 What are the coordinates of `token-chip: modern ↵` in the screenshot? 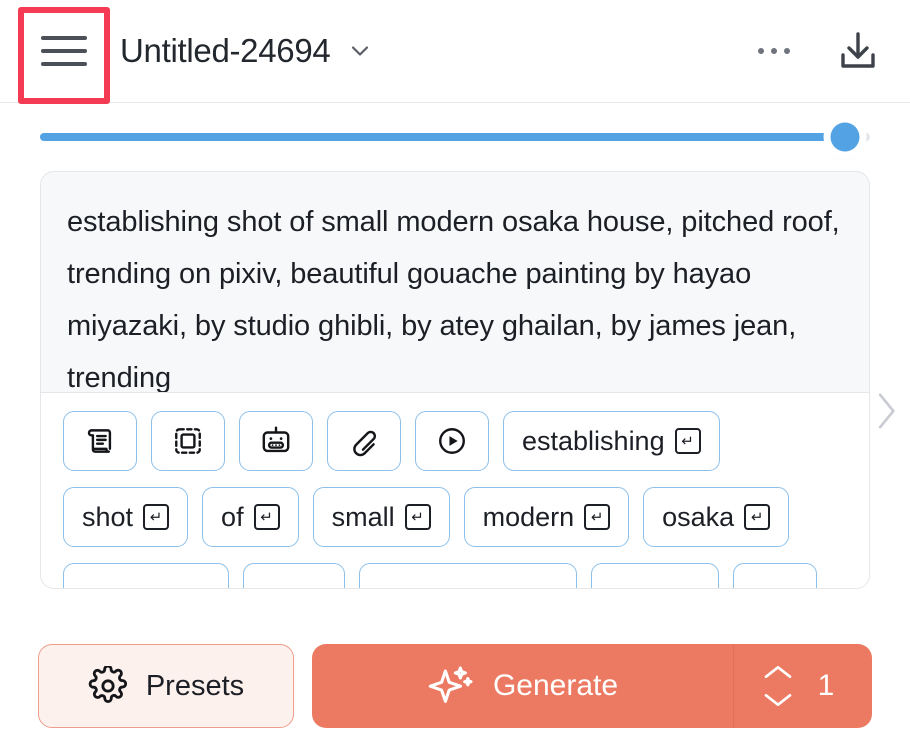 It's located at (546, 517).